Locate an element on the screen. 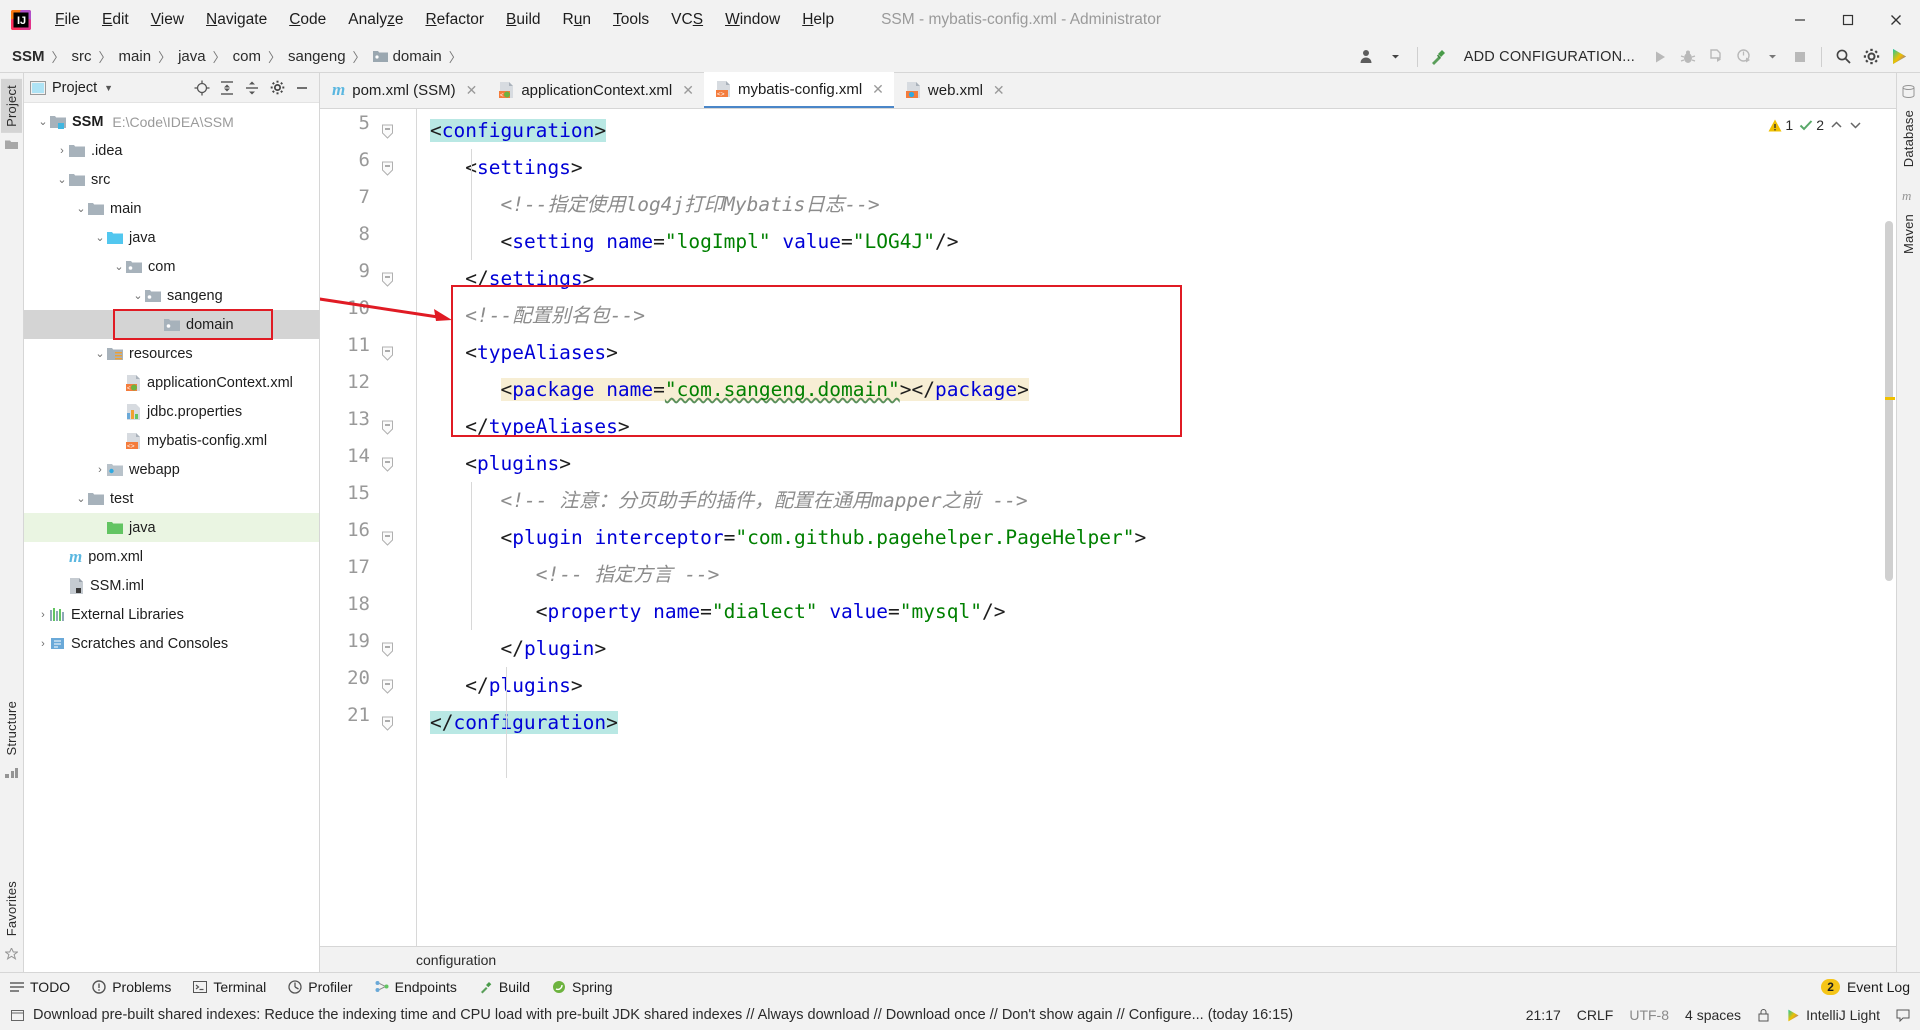 This screenshot has width=1920, height=1030. scrollbar-thumb is located at coordinates (1889, 401).